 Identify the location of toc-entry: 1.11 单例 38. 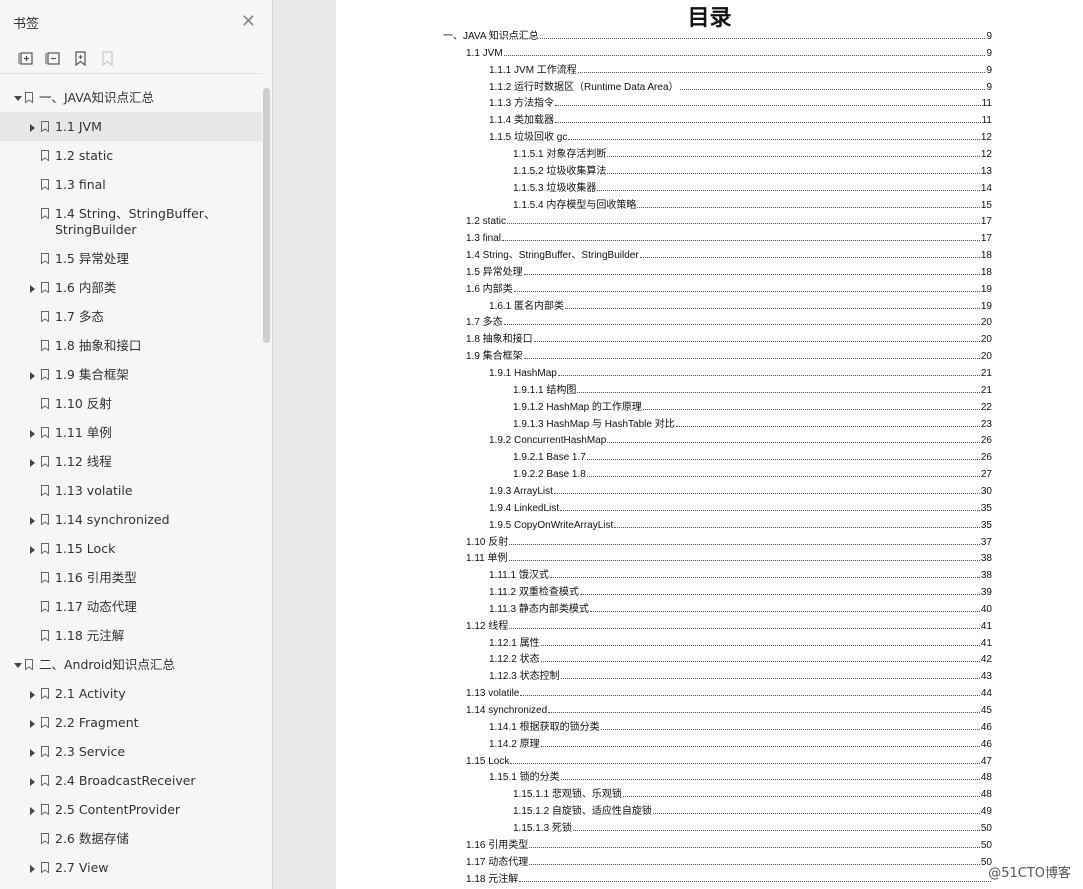
(729, 557).